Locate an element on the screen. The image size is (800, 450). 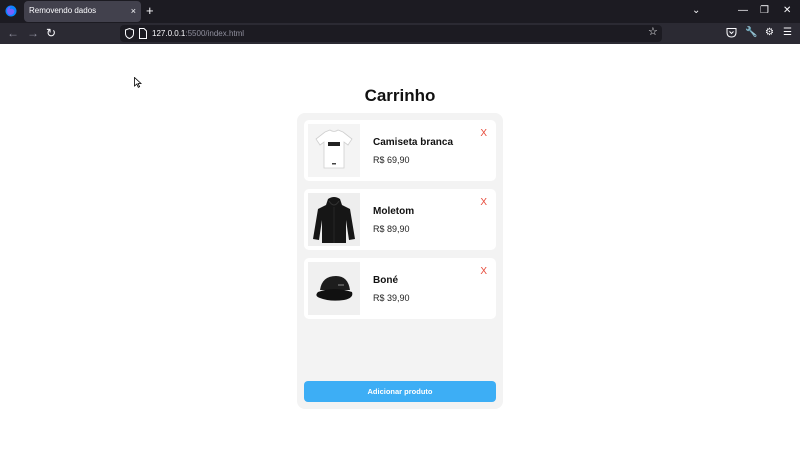
back-icon: ← is located at coordinates (13, 33).